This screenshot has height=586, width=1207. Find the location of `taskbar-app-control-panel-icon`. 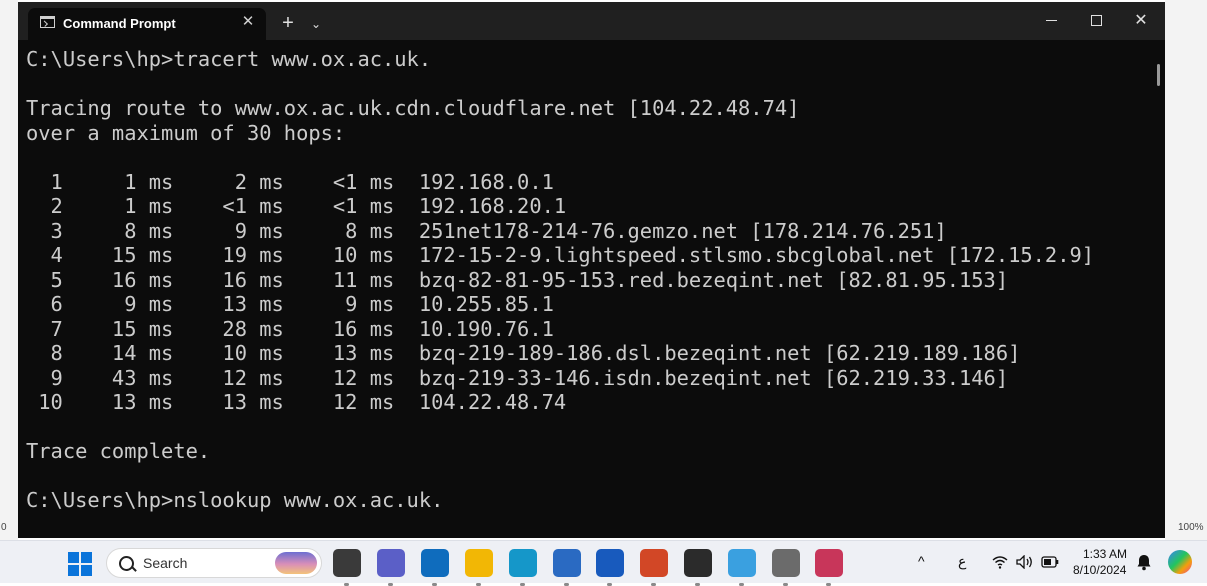

taskbar-app-control-panel-icon is located at coordinates (742, 567).